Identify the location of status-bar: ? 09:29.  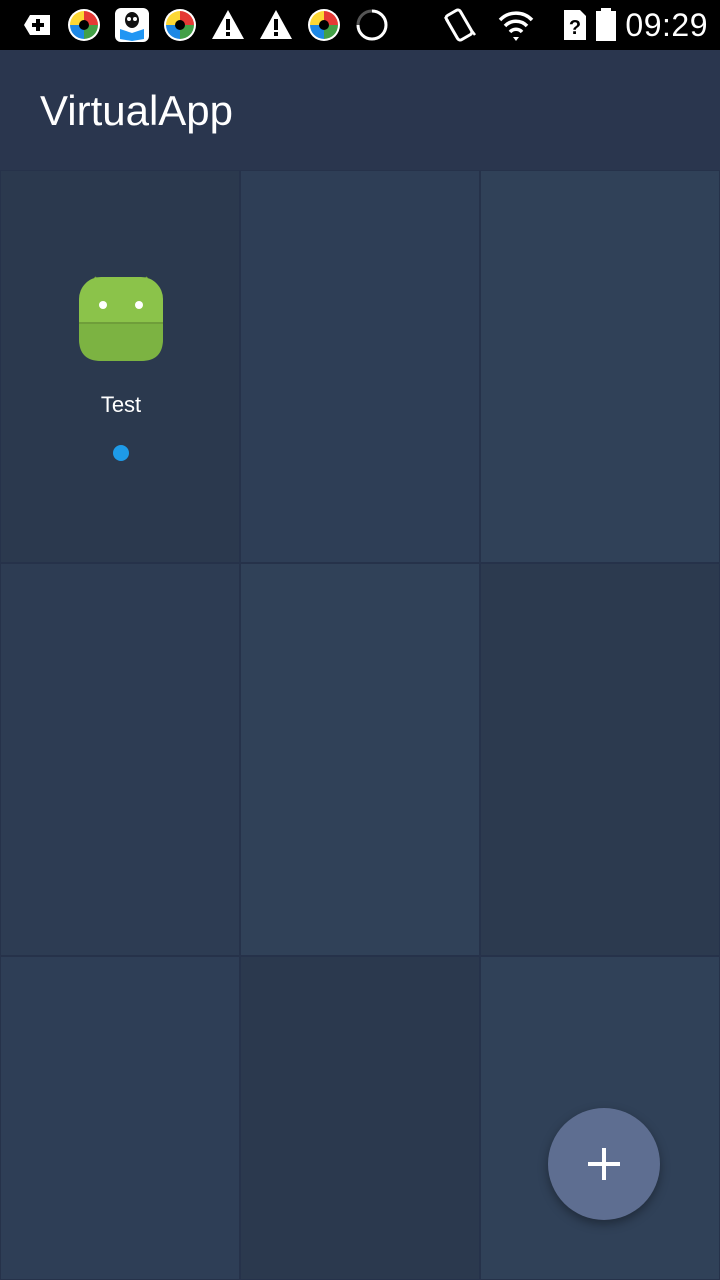
(360, 25).